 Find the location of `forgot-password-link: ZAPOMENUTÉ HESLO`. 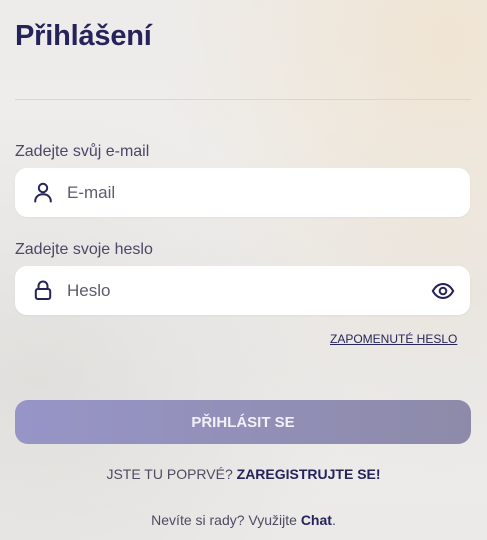

forgot-password-link: ZAPOMENUTÉ HESLO is located at coordinates (393, 339).